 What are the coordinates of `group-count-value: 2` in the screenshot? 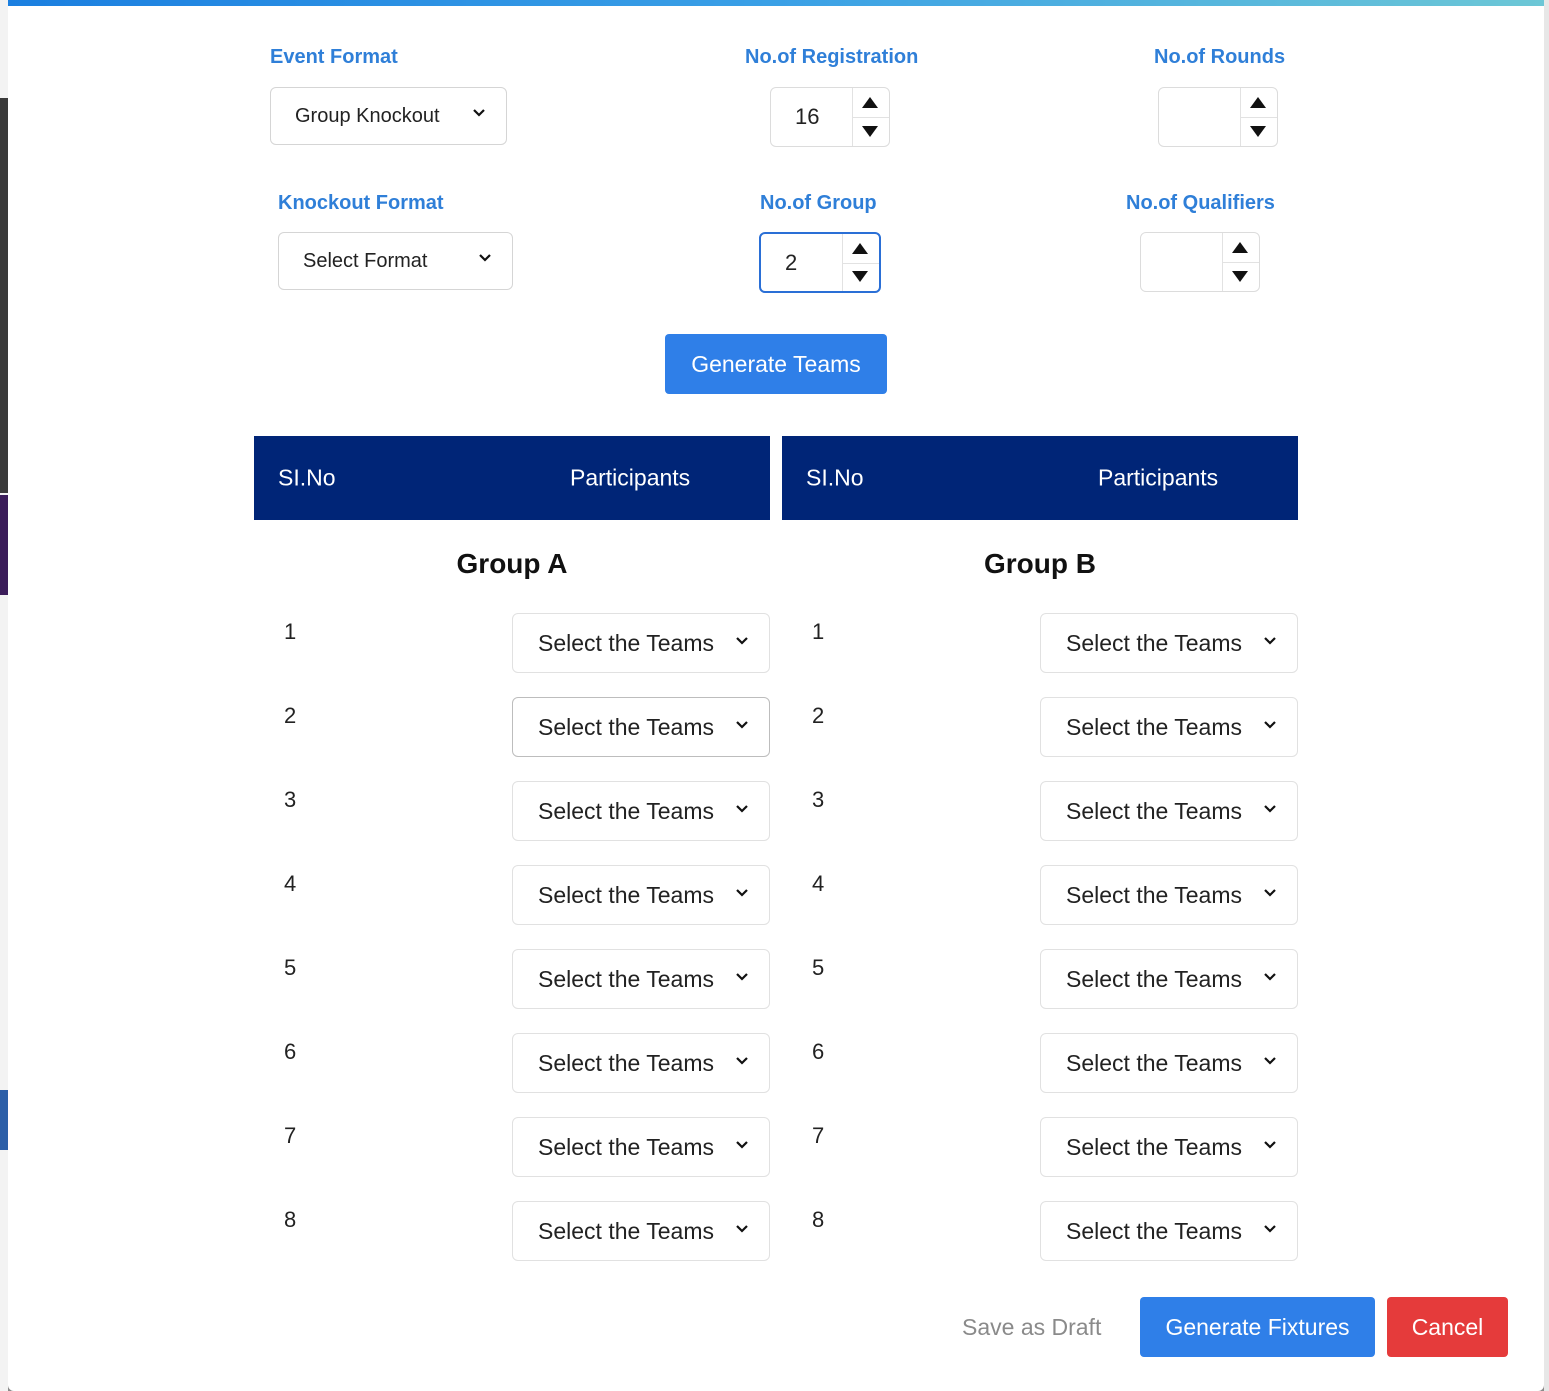 It's located at (791, 262).